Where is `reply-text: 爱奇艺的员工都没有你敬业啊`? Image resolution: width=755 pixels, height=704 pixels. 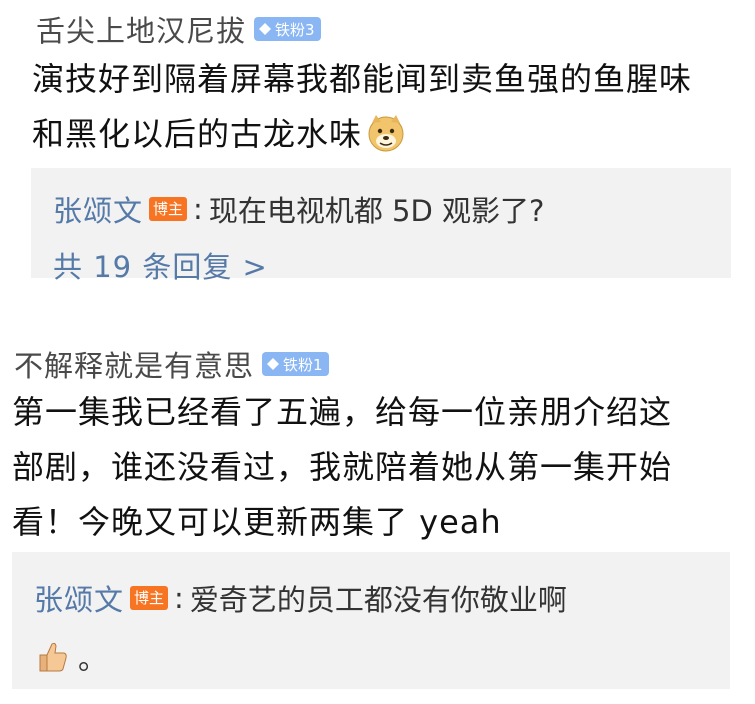 reply-text: 爱奇艺的员工都没有你敬业啊 is located at coordinates (378, 600).